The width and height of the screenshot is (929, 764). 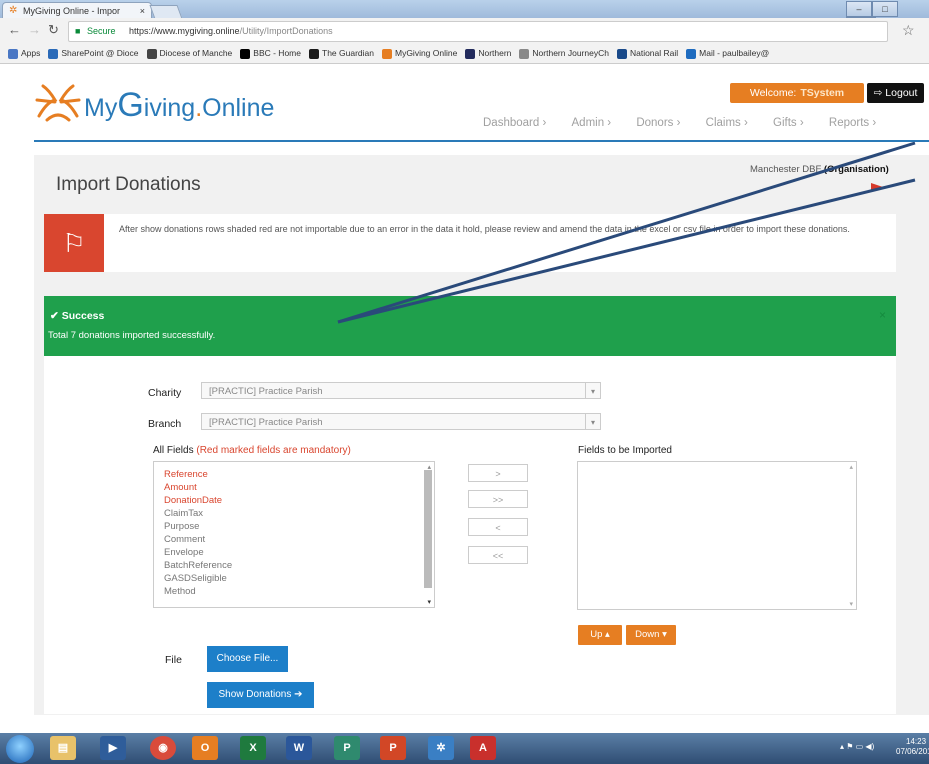 I want to click on reload-icon: ↻, so click(x=53, y=30).